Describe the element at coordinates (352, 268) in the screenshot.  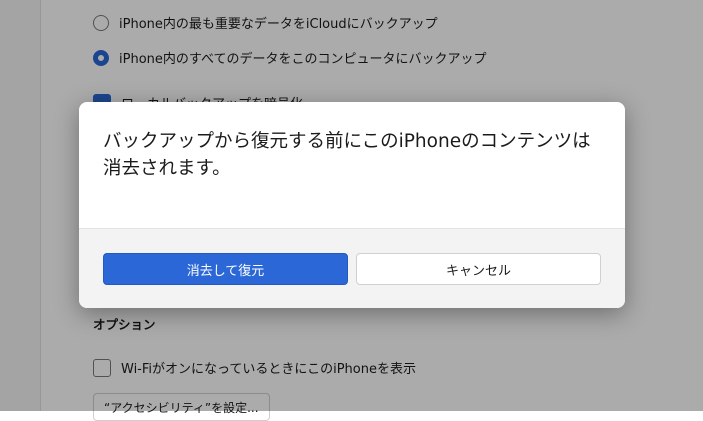
I see `dialog-footer: 消去して復元 キャンセル` at that location.